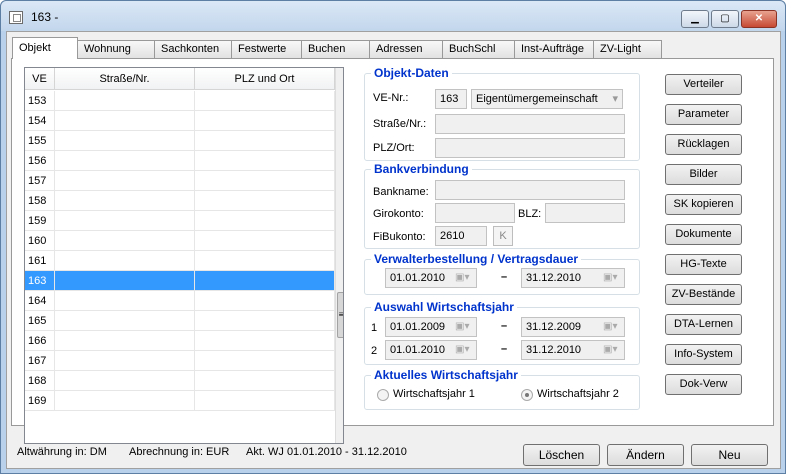 This screenshot has width=786, height=474. I want to click on ve-cell: 158, so click(40, 201).